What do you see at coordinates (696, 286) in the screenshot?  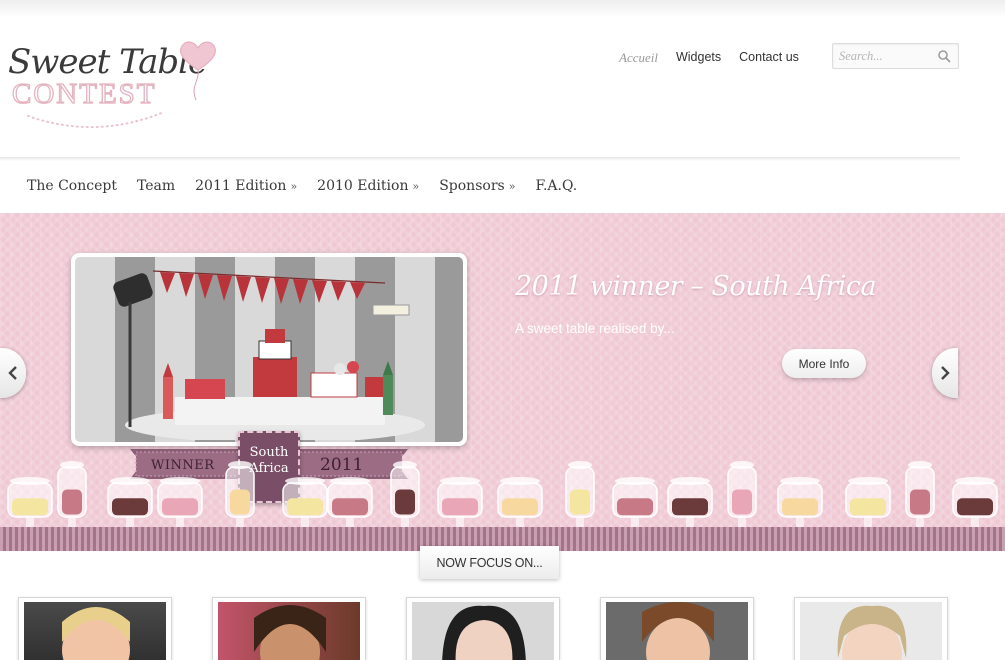 I see `slide-heading: 2011 winner – South Africa` at bounding box center [696, 286].